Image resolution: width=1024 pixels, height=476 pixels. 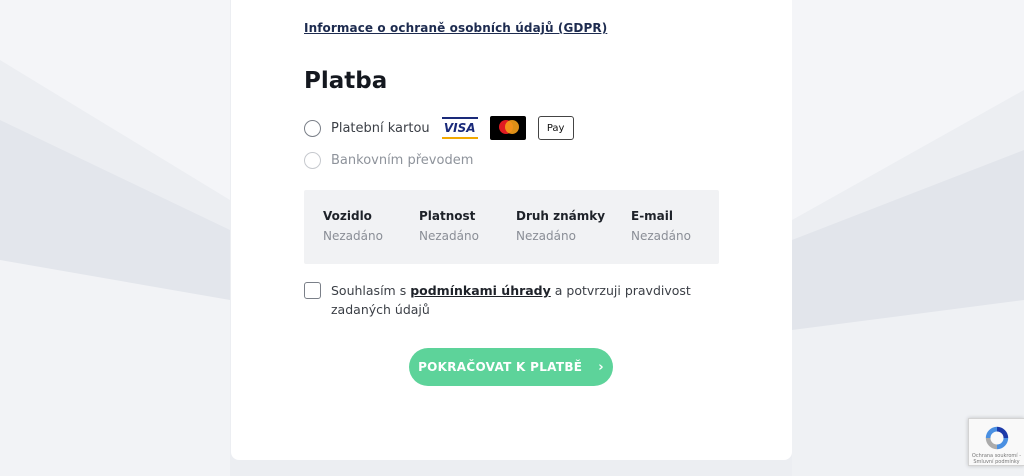 What do you see at coordinates (439, 128) in the screenshot?
I see `payment-option-card: Platební kartou VISA Pay` at bounding box center [439, 128].